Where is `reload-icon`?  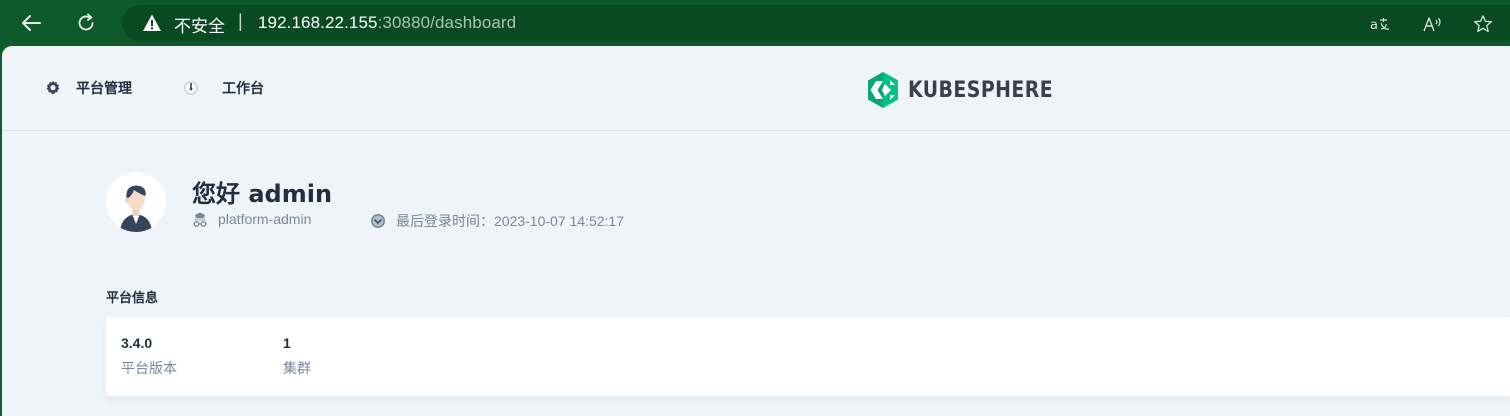
reload-icon is located at coordinates (86, 22).